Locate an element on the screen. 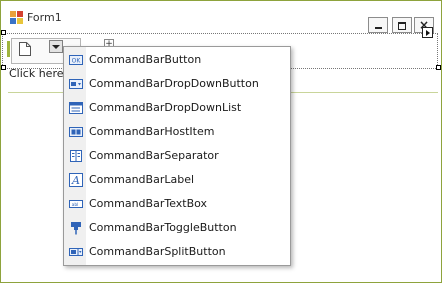  button-icon: OK is located at coordinates (76, 60).